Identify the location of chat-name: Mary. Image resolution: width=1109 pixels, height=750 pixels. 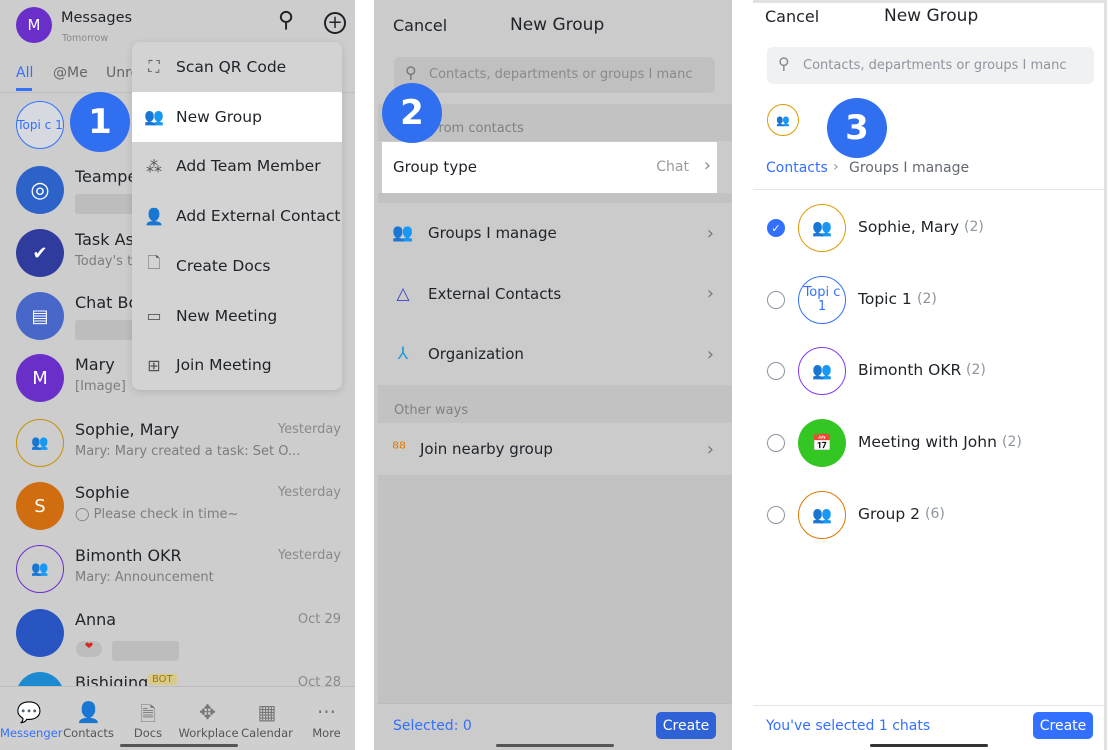
(95, 364).